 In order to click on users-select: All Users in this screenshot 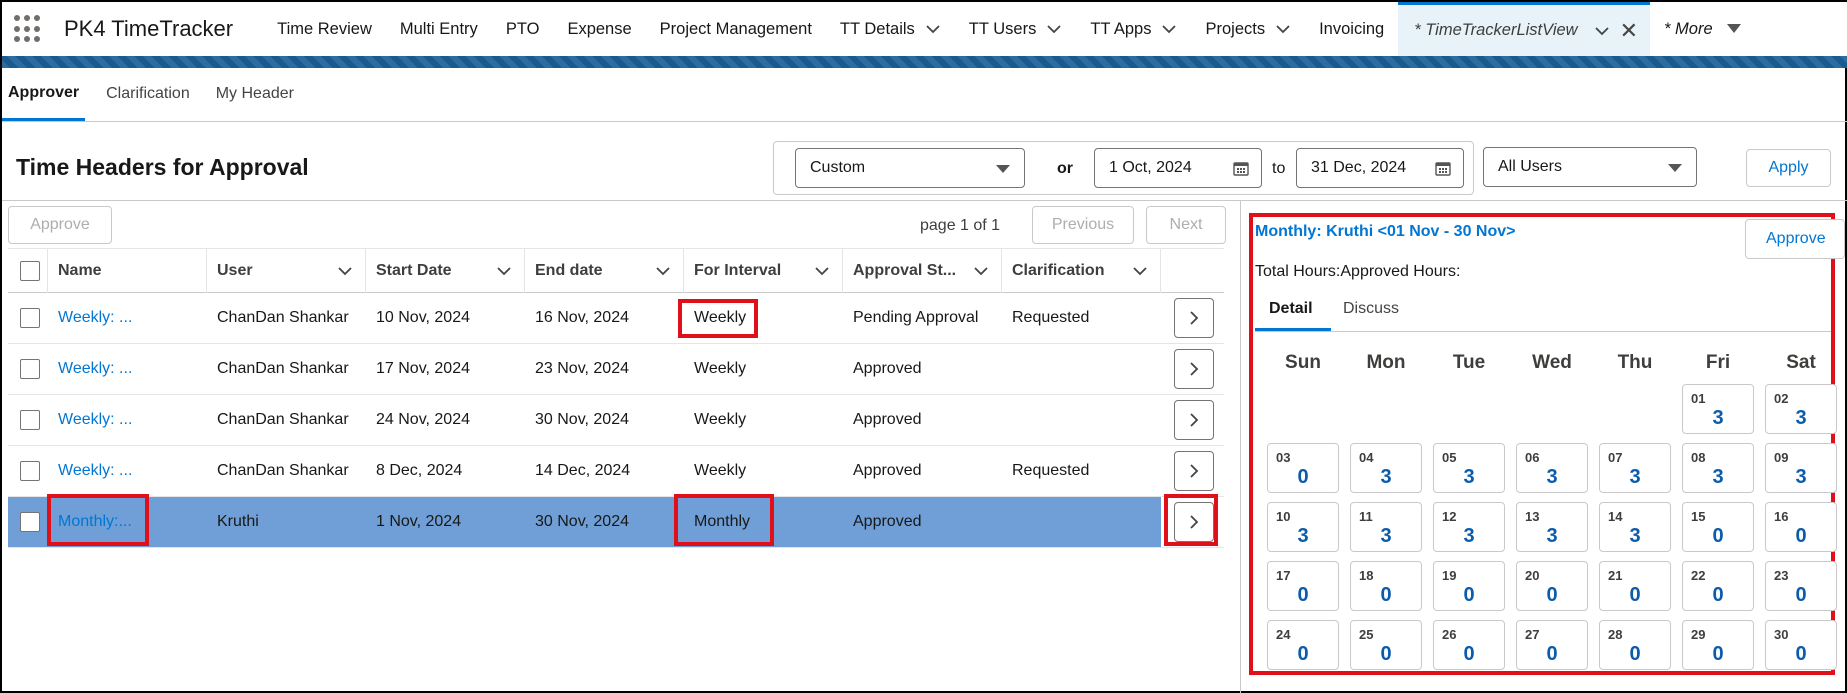, I will do `click(1590, 167)`.